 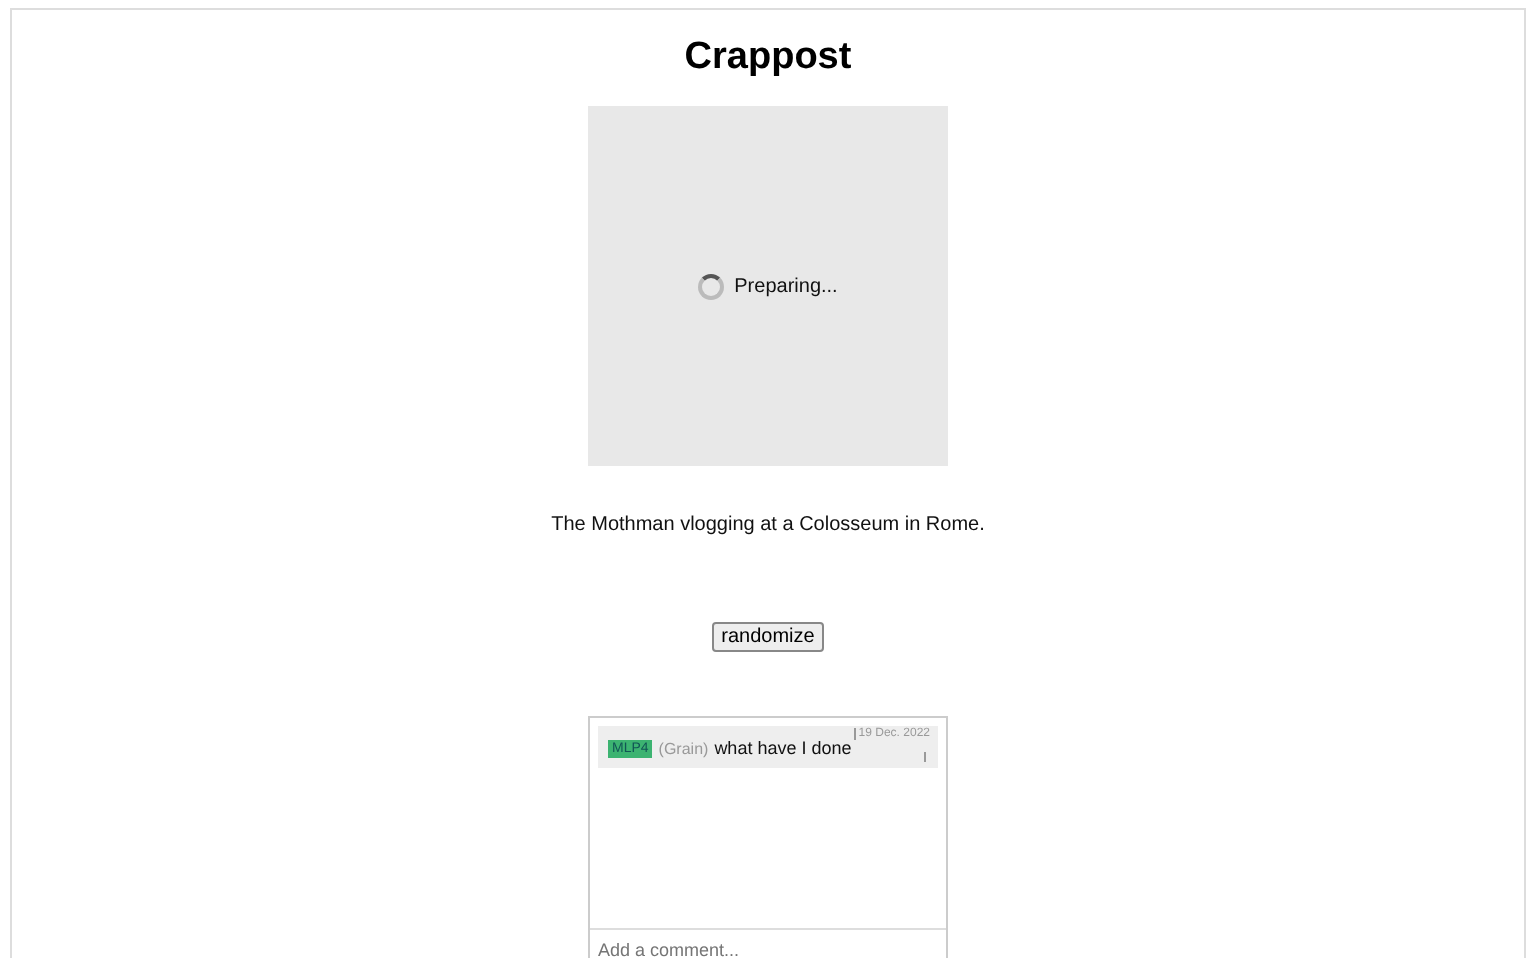 I want to click on comment-text: what have I done, so click(x=783, y=748).